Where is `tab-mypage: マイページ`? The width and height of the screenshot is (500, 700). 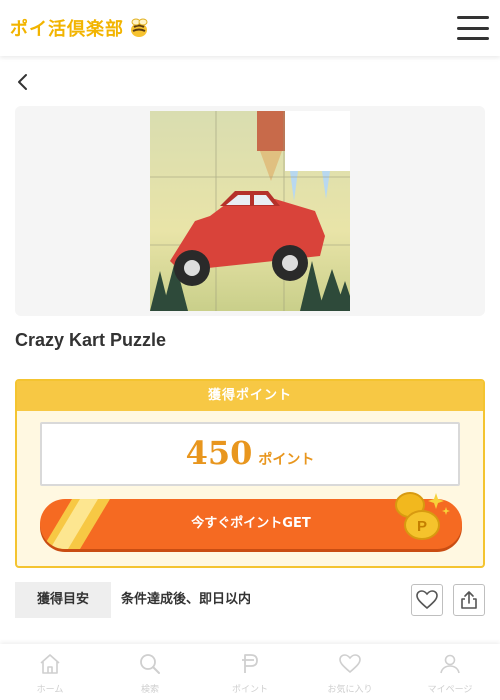
tab-mypage: マイページ is located at coordinates (450, 672).